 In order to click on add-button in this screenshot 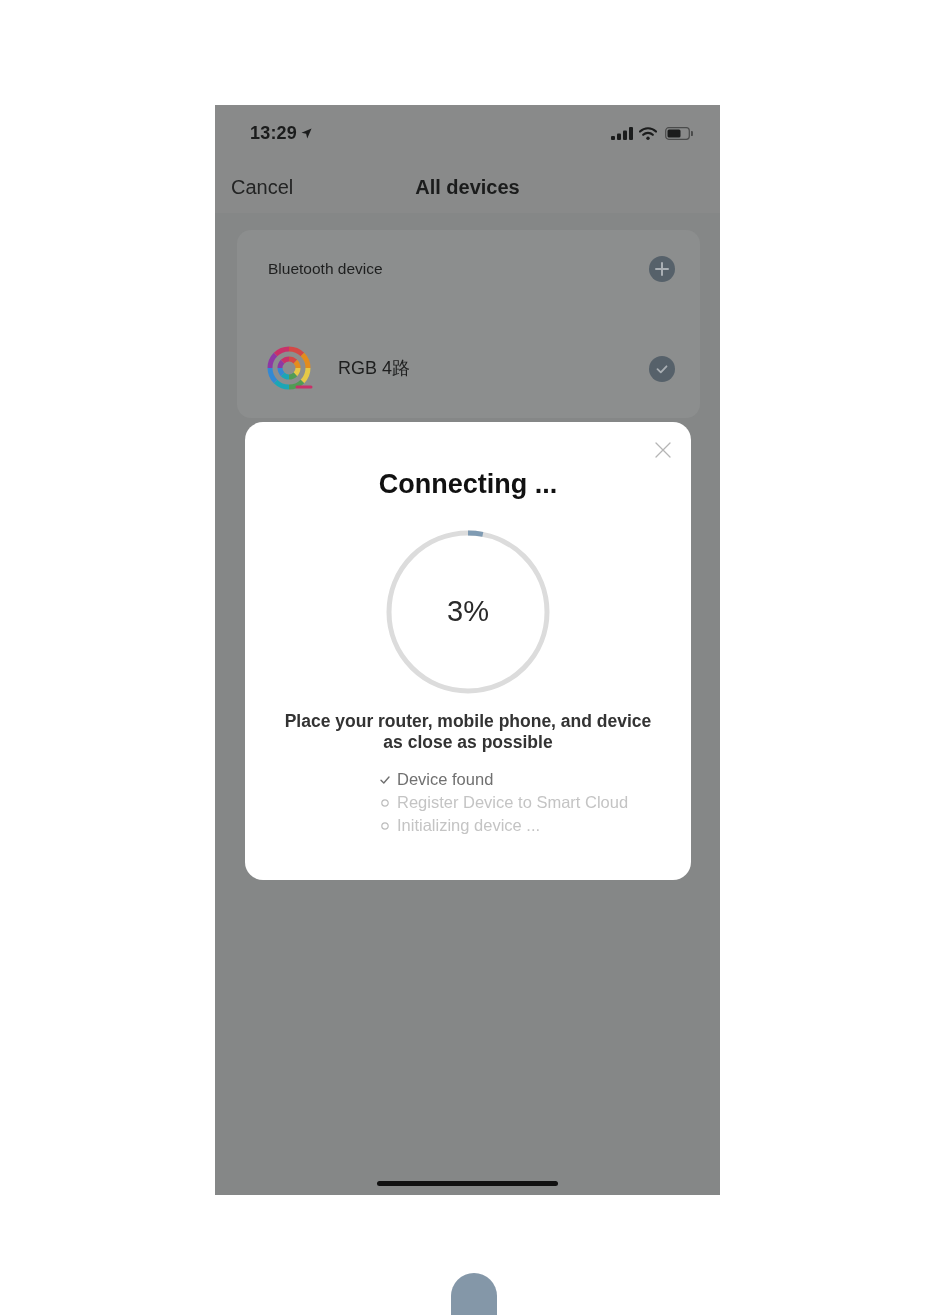, I will do `click(662, 269)`.